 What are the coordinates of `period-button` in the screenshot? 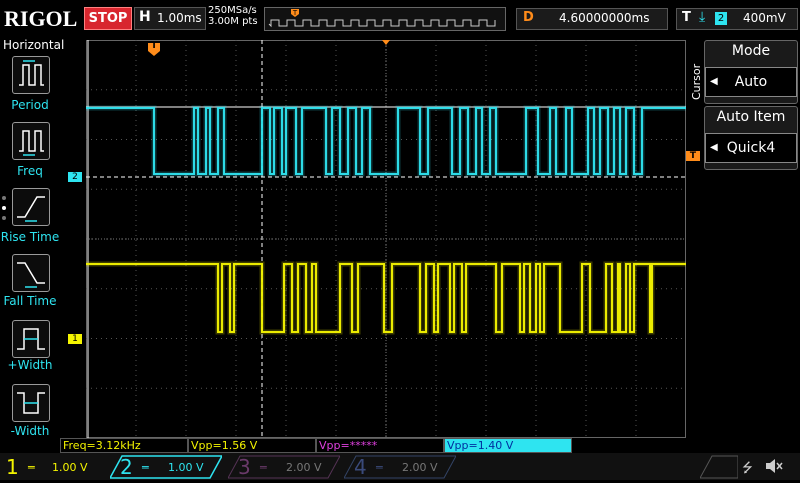 It's located at (31, 75).